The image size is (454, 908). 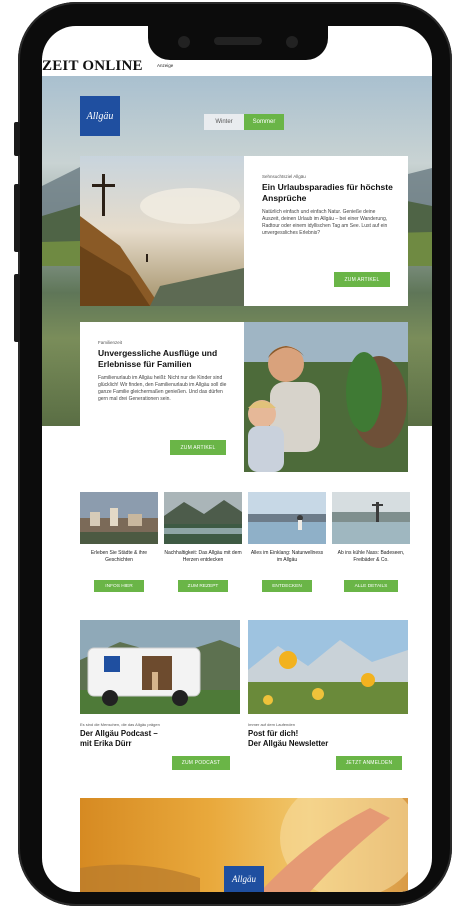 What do you see at coordinates (203, 518) in the screenshot?
I see `lake-mountain-image` at bounding box center [203, 518].